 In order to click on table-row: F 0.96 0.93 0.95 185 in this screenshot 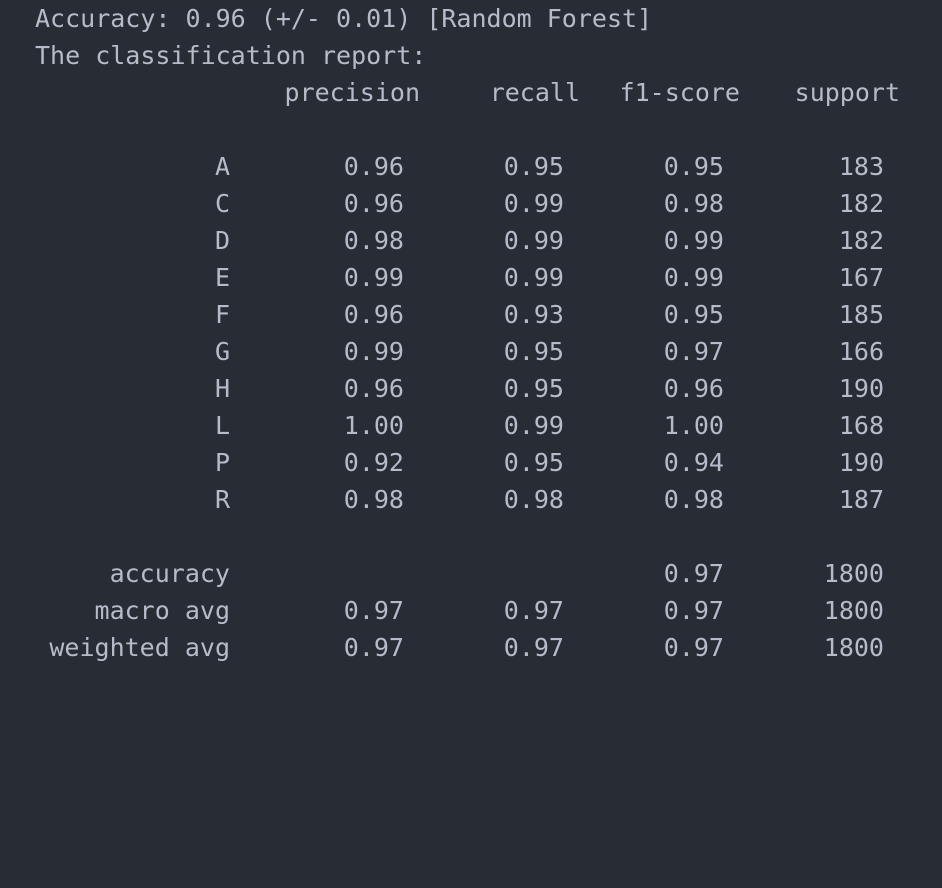, I will do `click(471, 314)`.